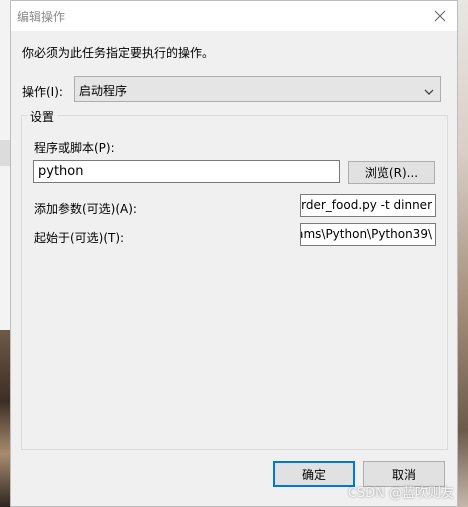 Image resolution: width=468 pixels, height=507 pixels. What do you see at coordinates (429, 92) in the screenshot?
I see `chevron-down-icon` at bounding box center [429, 92].